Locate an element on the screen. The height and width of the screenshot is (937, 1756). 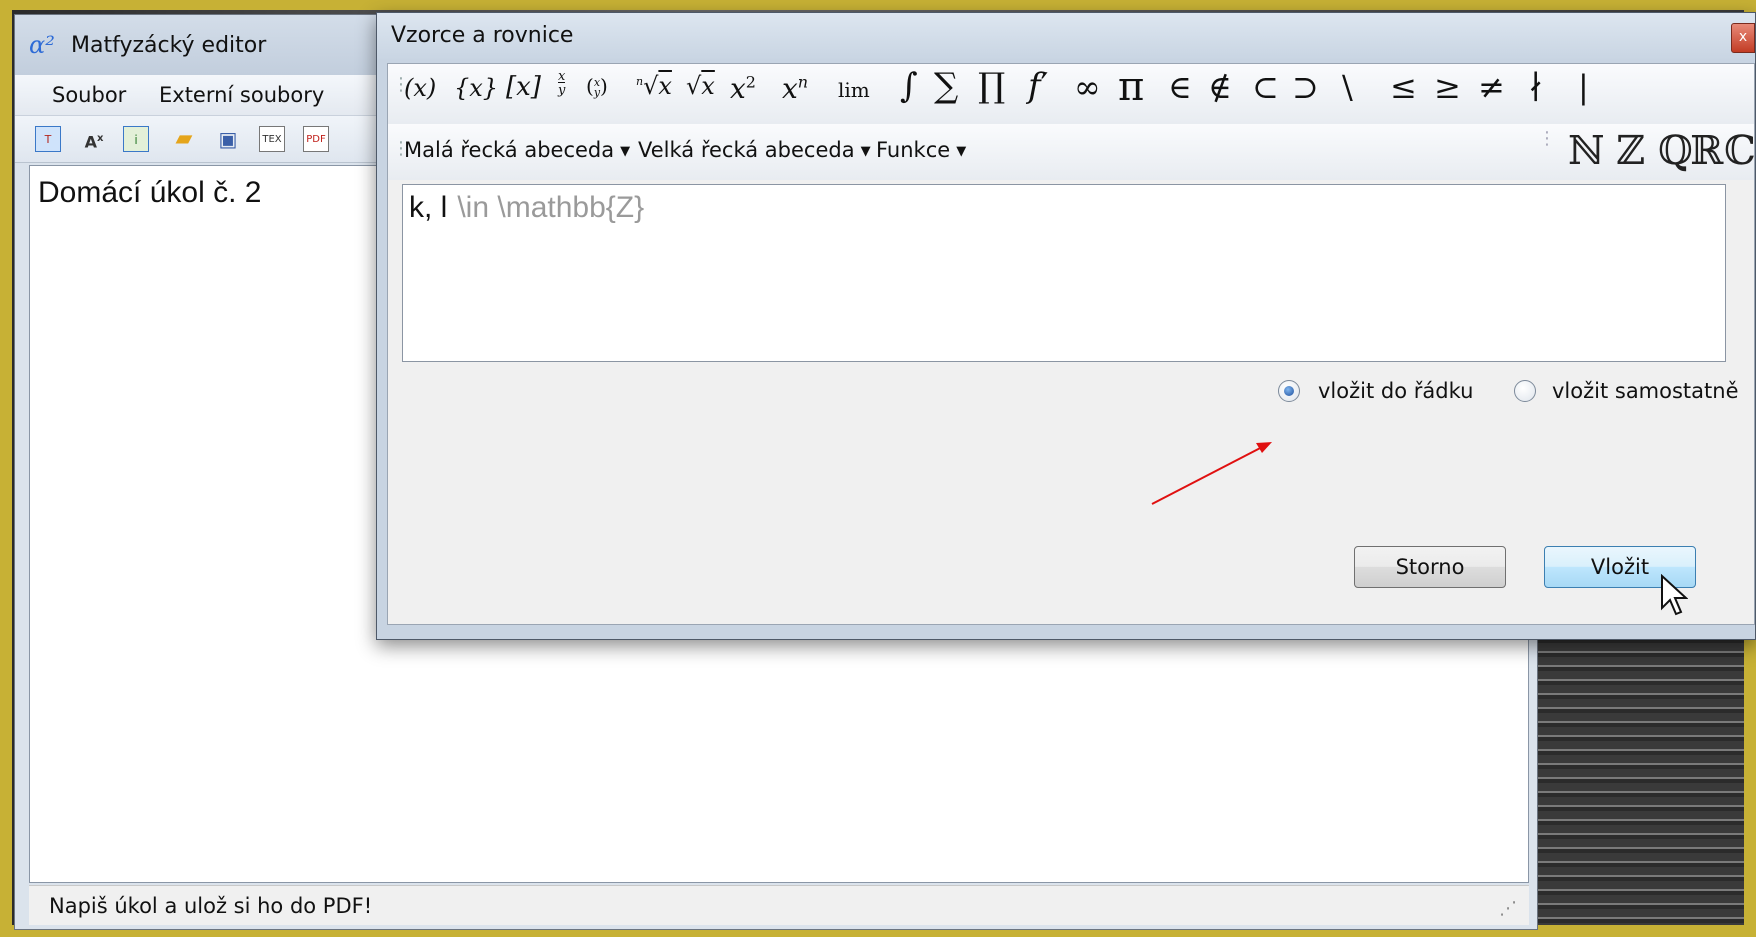
geq-button: ≥ is located at coordinates (1447, 87).